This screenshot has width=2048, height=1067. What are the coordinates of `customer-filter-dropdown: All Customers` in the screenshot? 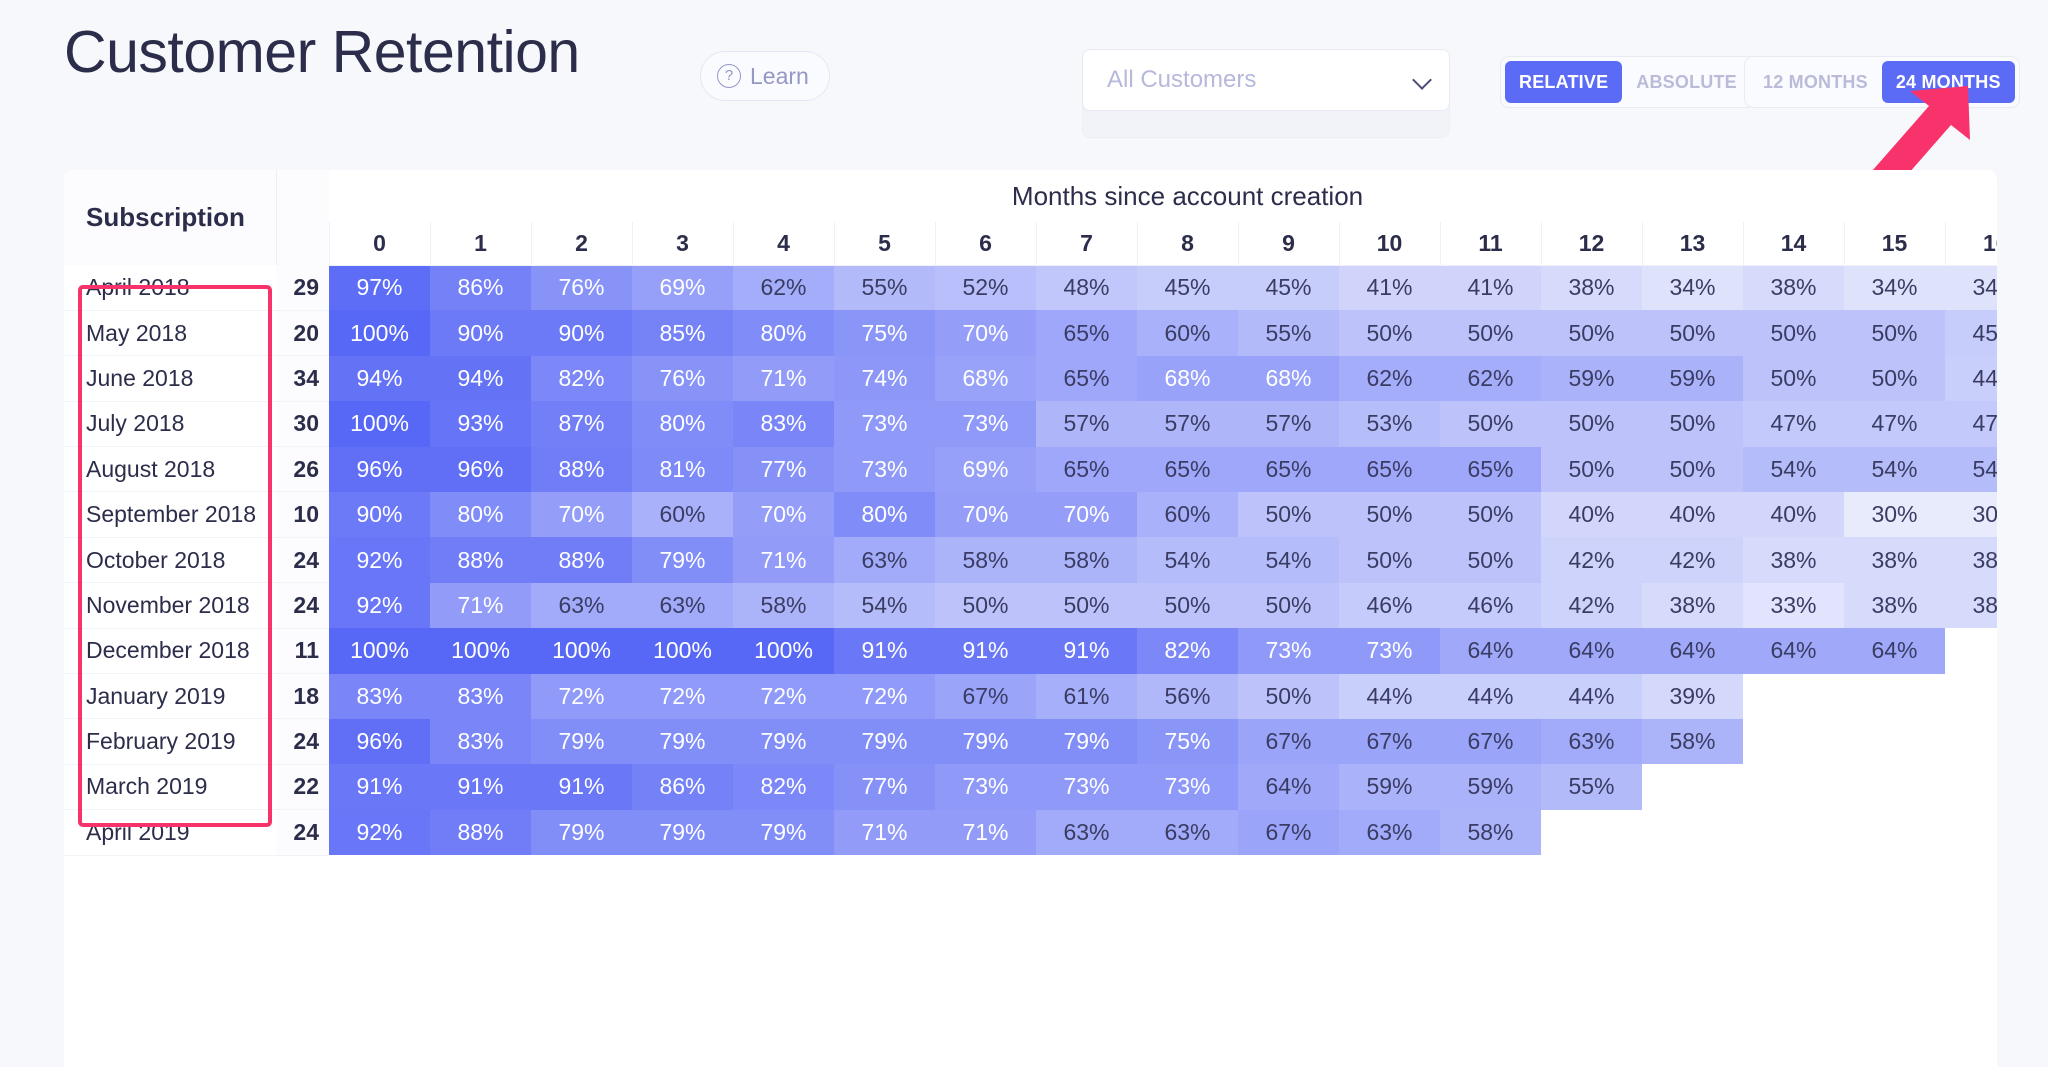 It's located at (1266, 80).